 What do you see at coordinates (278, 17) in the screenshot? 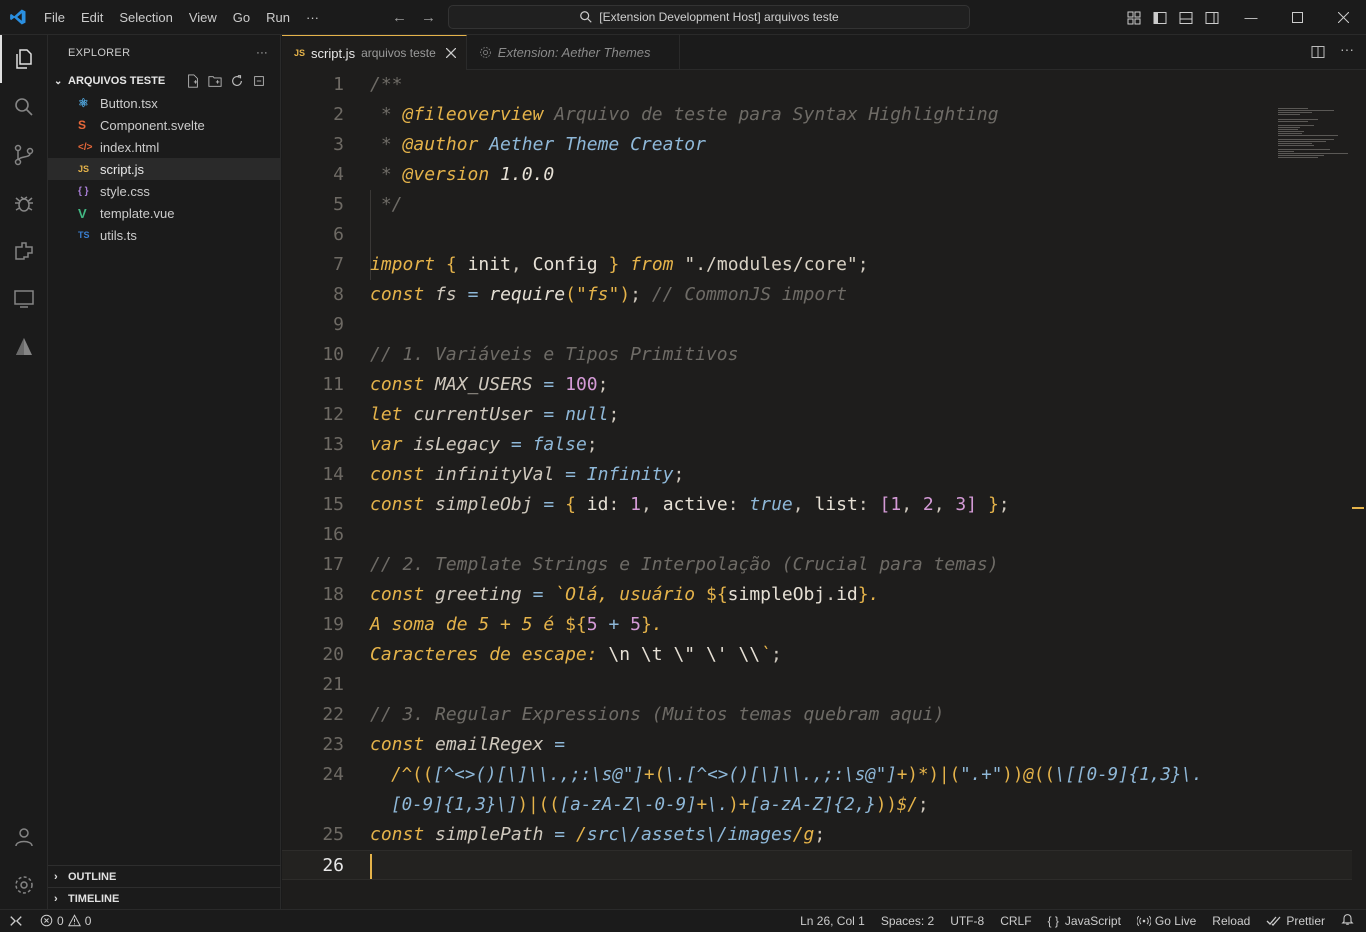
I see `menu-run: Run` at bounding box center [278, 17].